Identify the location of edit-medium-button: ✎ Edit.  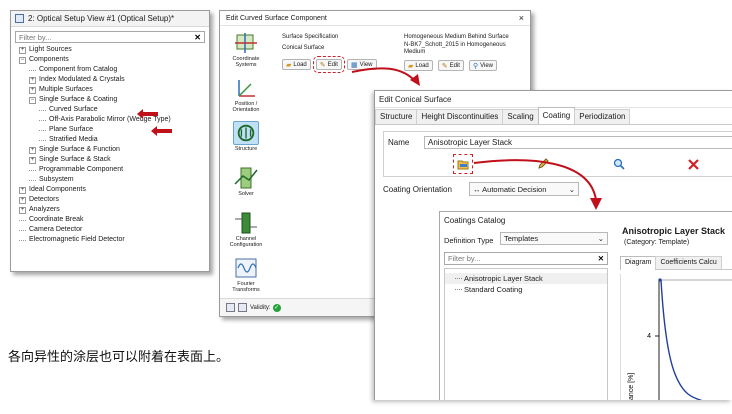
(450, 65).